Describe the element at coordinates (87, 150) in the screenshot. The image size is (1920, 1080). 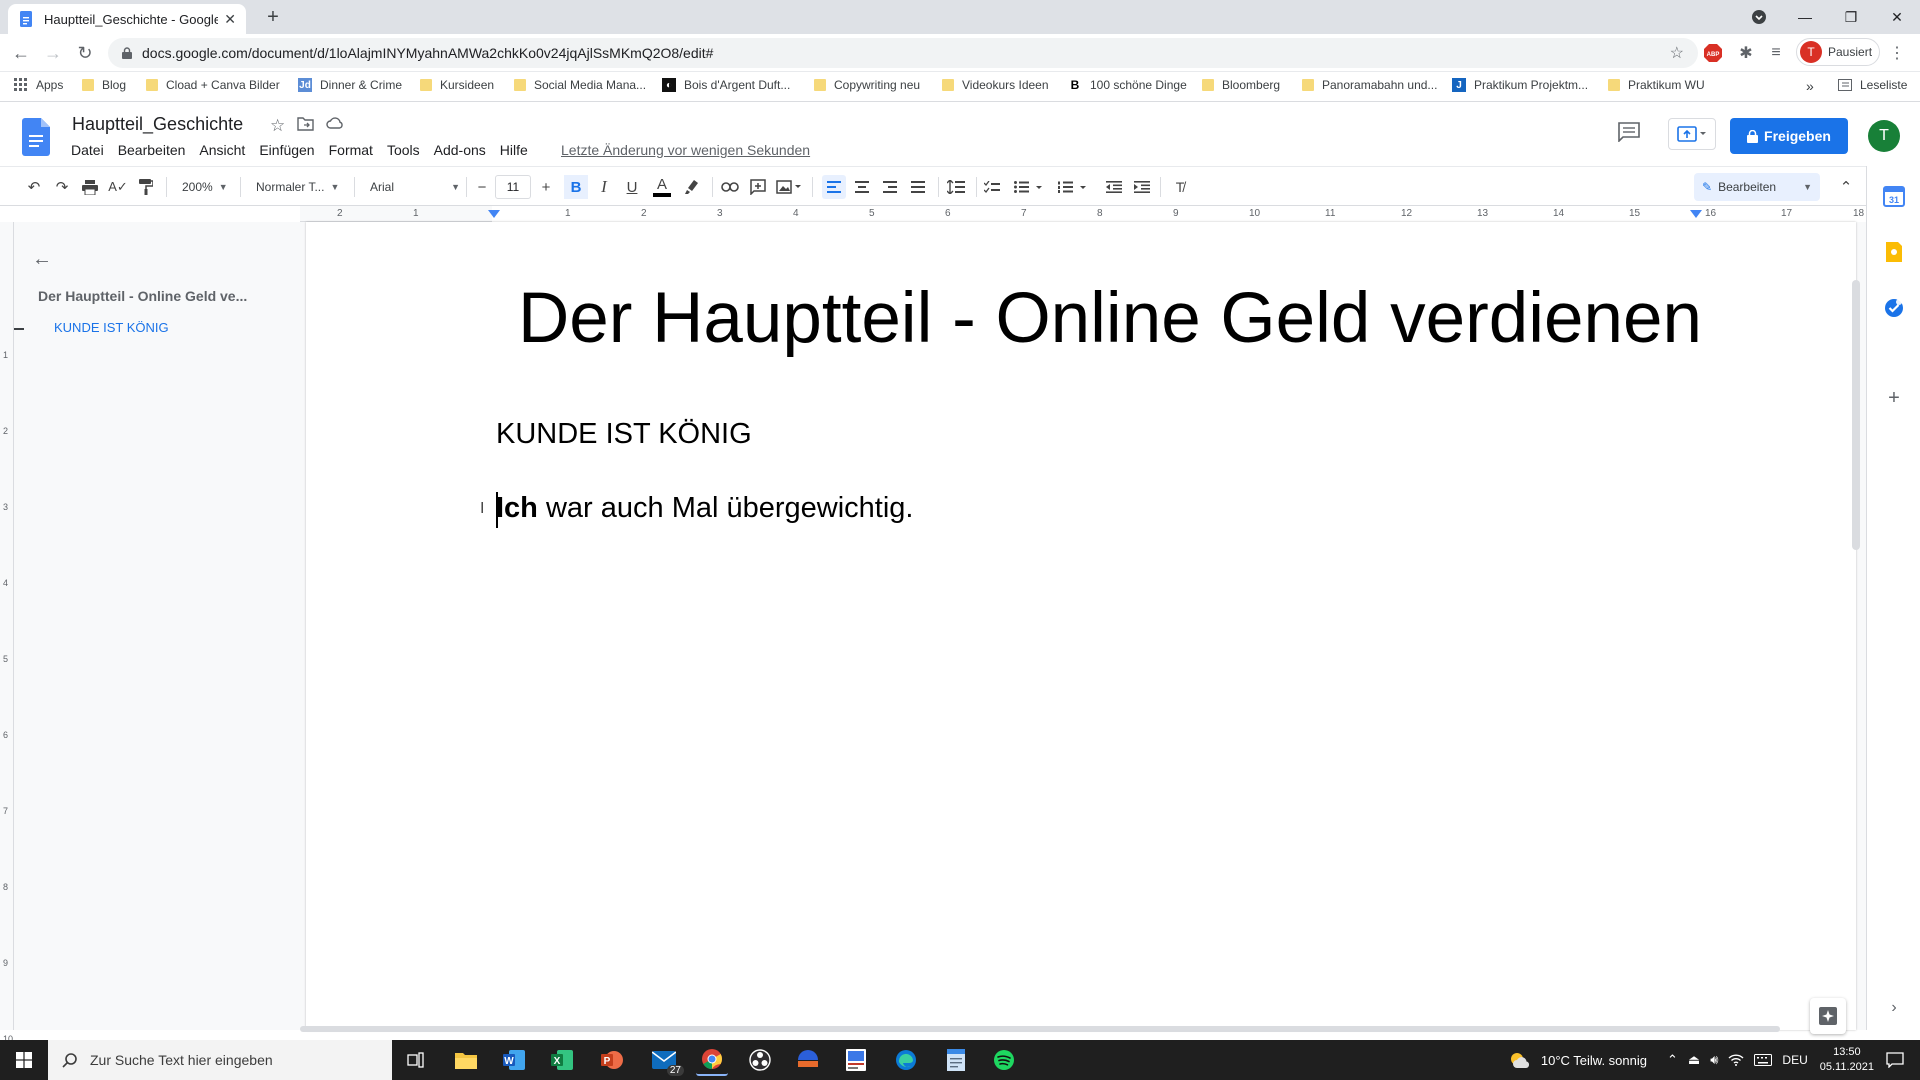
I see `menu-file: Datei` at that location.